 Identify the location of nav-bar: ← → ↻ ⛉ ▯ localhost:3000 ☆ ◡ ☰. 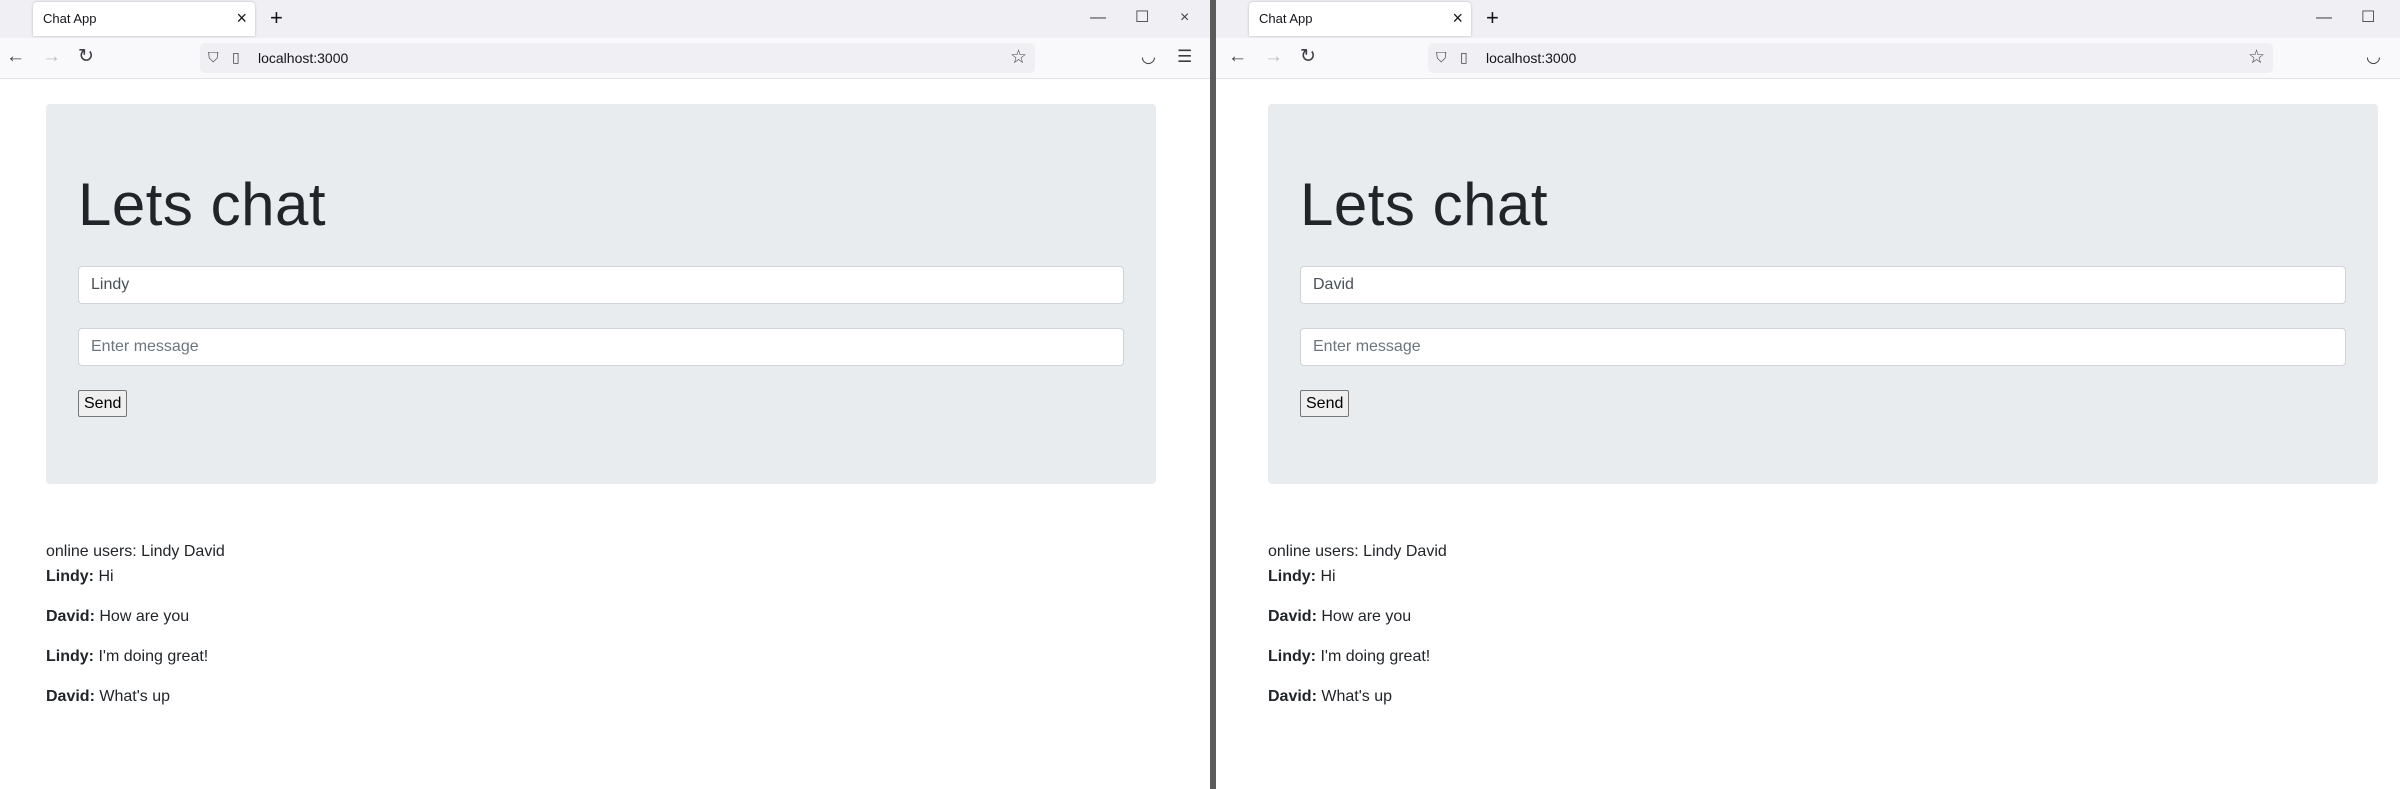
(605, 58).